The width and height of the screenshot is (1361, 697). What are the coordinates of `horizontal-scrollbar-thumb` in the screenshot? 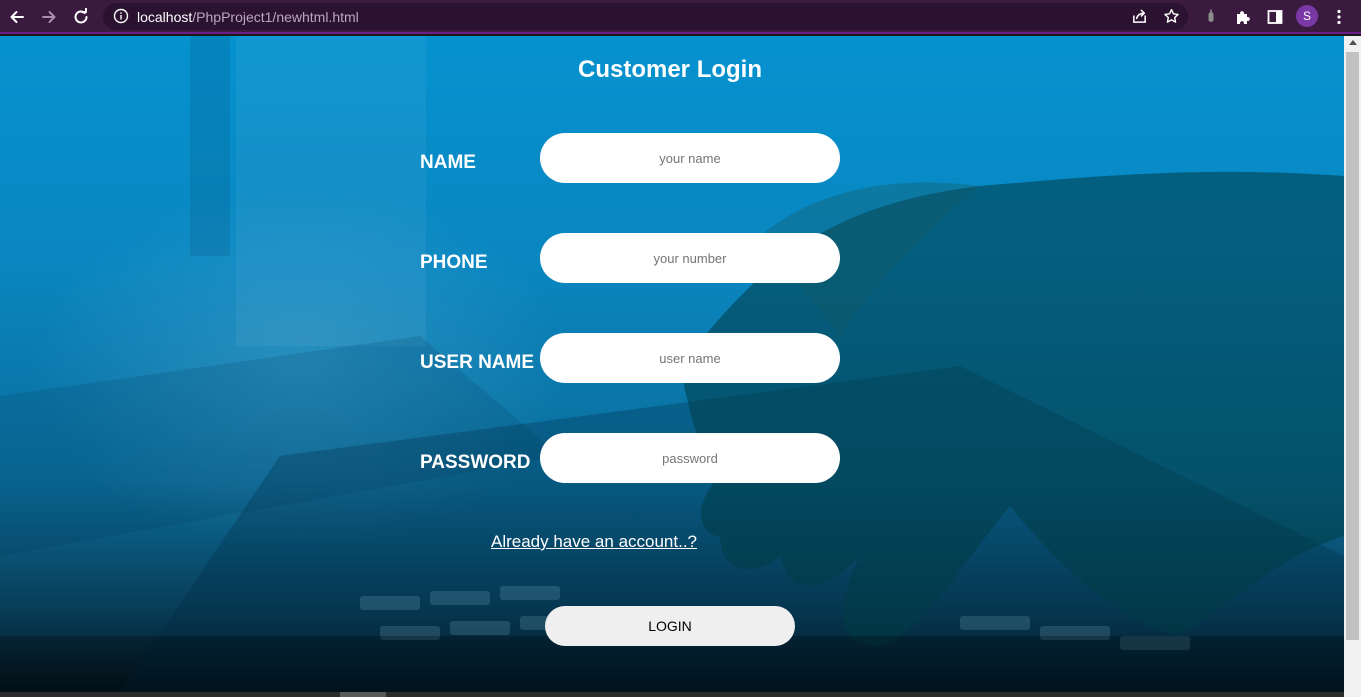 It's located at (363, 694).